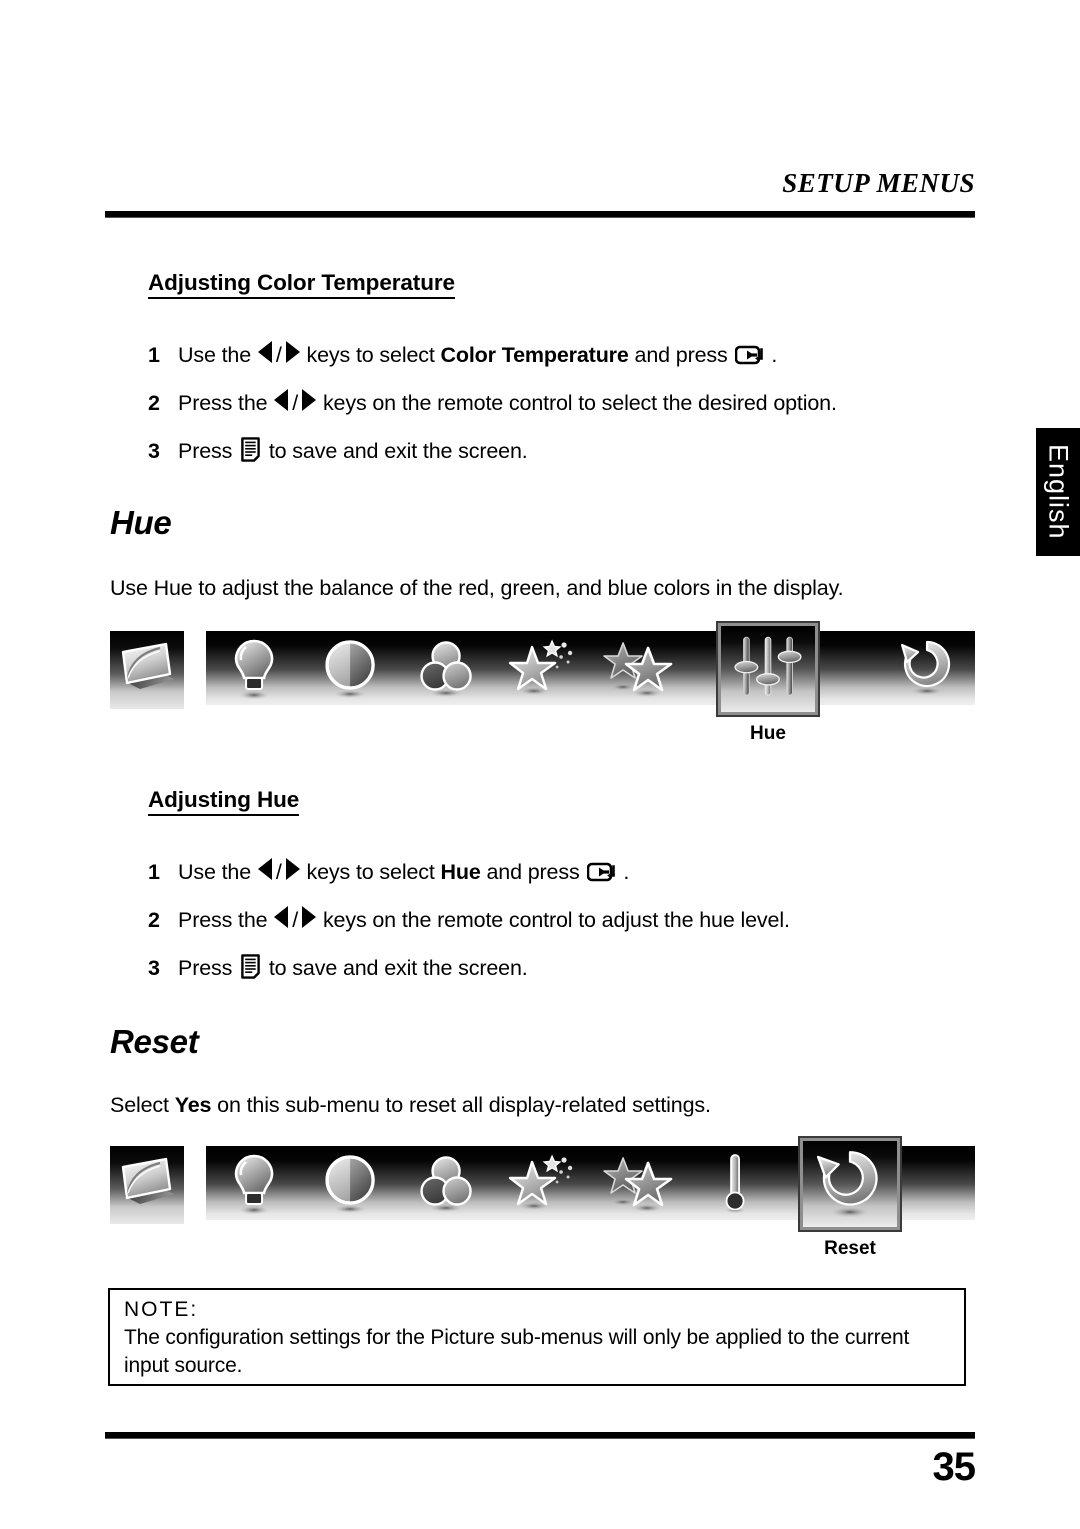  I want to click on osd-icon-contrast, so click(350, 1183).